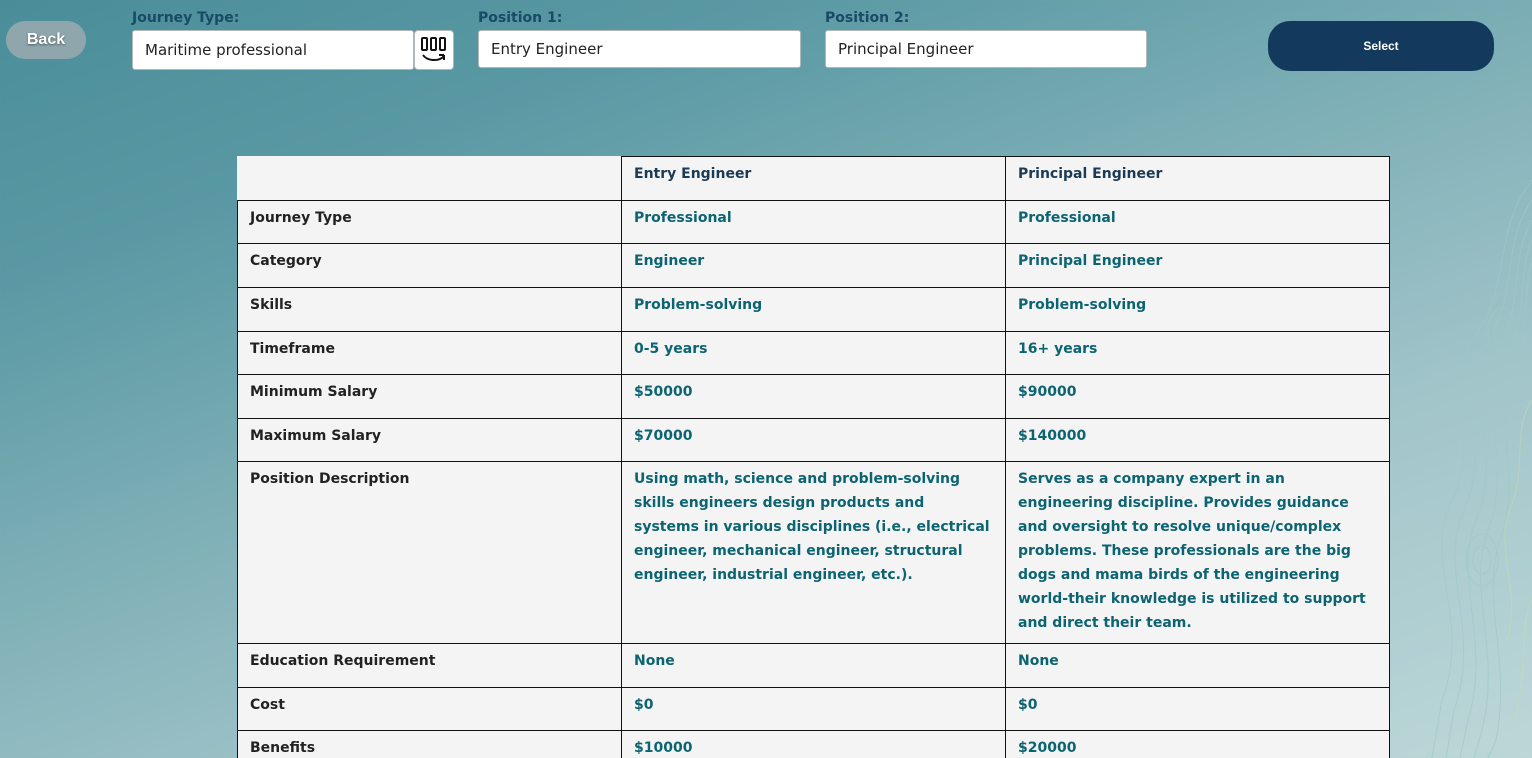 The image size is (1532, 758). Describe the element at coordinates (186, 18) in the screenshot. I see `journey-type-label: Journey Type:` at that location.